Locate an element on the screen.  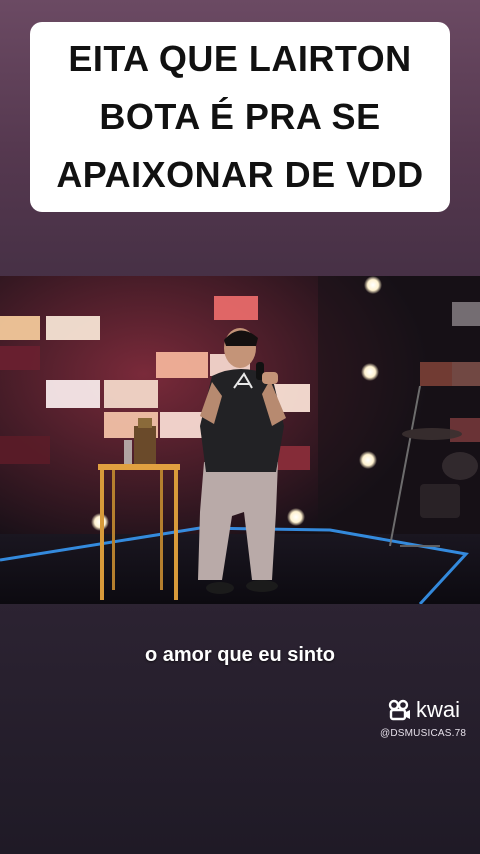
caption-line-1: EITA QUE LAIRTON is located at coordinates (240, 58).